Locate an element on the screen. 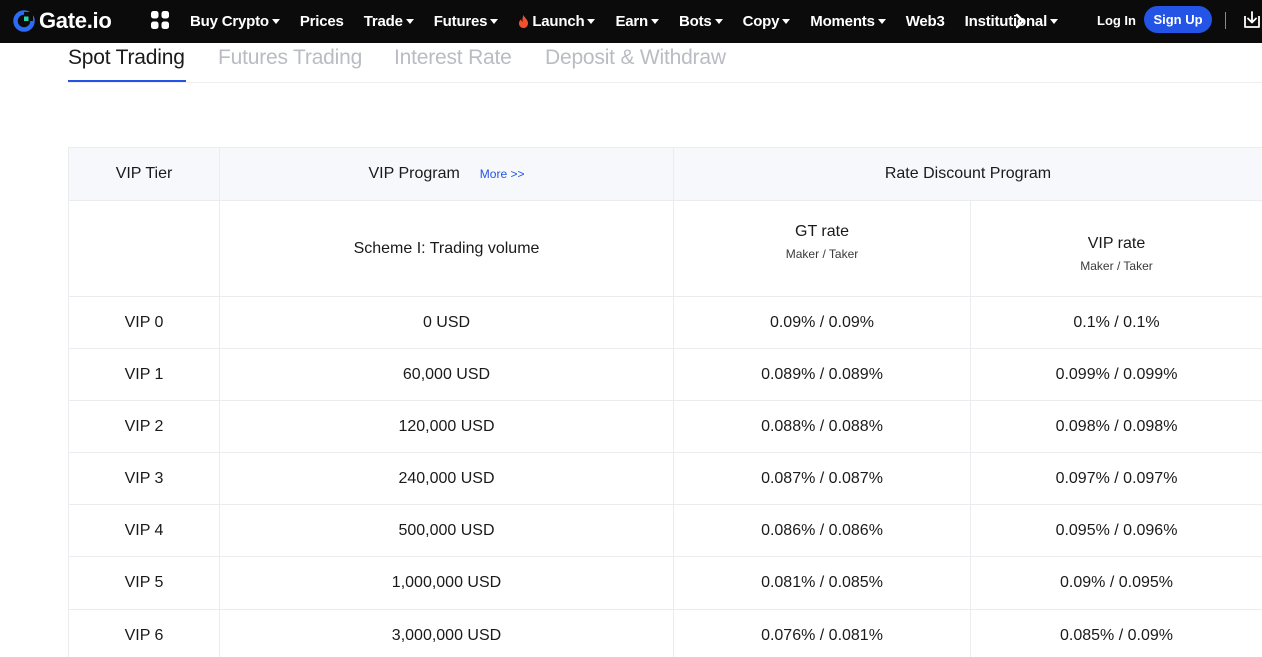 This screenshot has height=657, width=1262. nav-label: Buy Crypto is located at coordinates (229, 21).